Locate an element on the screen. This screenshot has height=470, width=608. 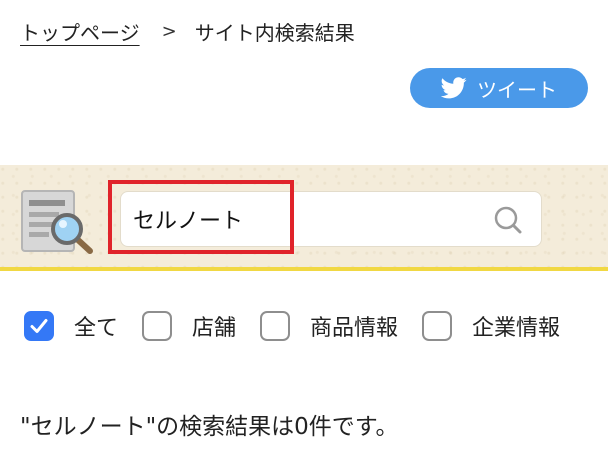
filter-company-checkbox is located at coordinates (437, 326).